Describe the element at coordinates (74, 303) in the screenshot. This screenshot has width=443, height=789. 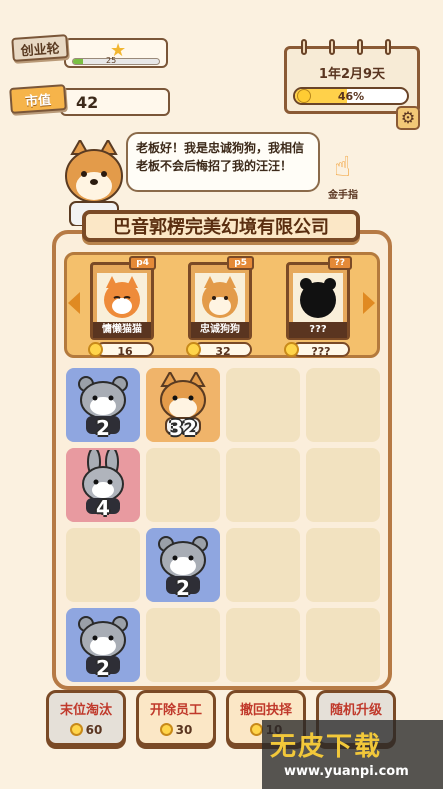
I see `arrow-left-button` at that location.